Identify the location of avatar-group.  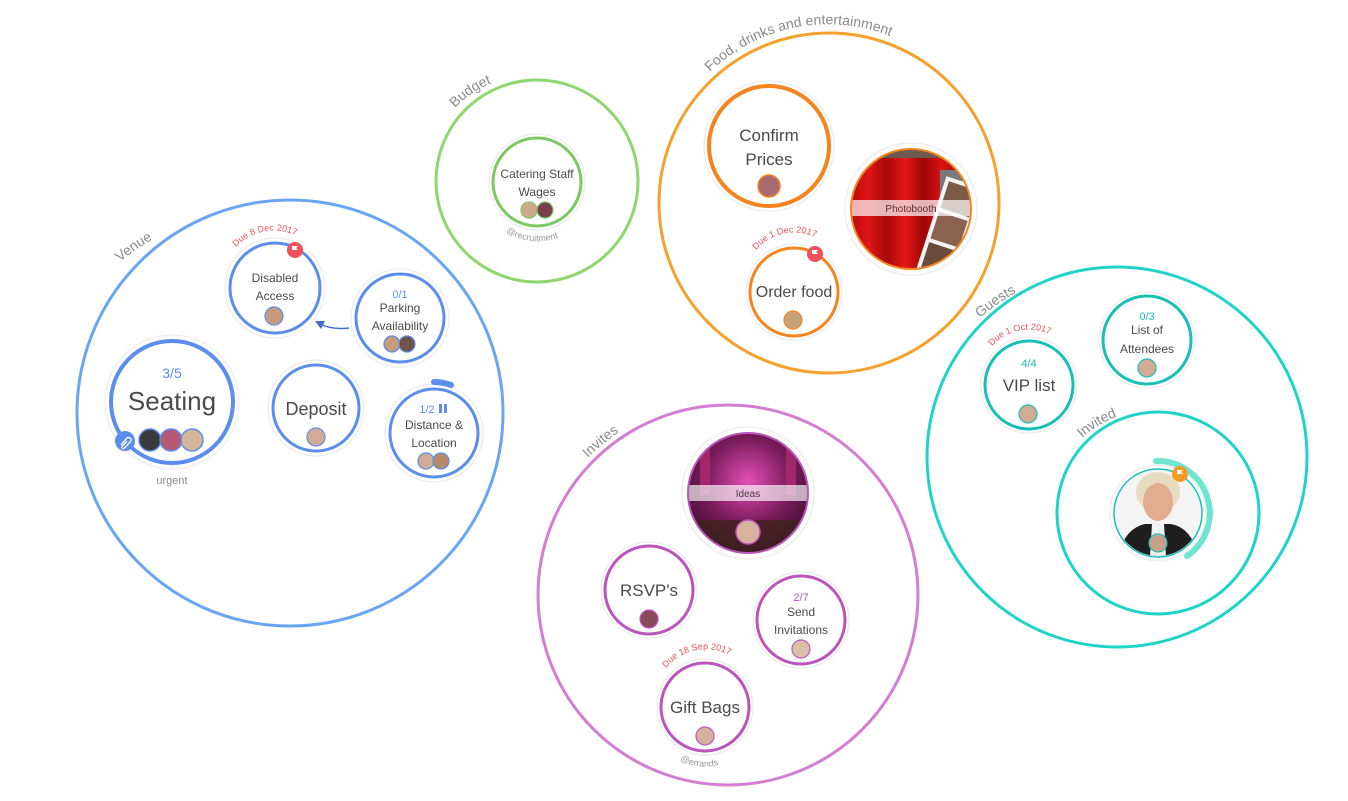
(171, 440).